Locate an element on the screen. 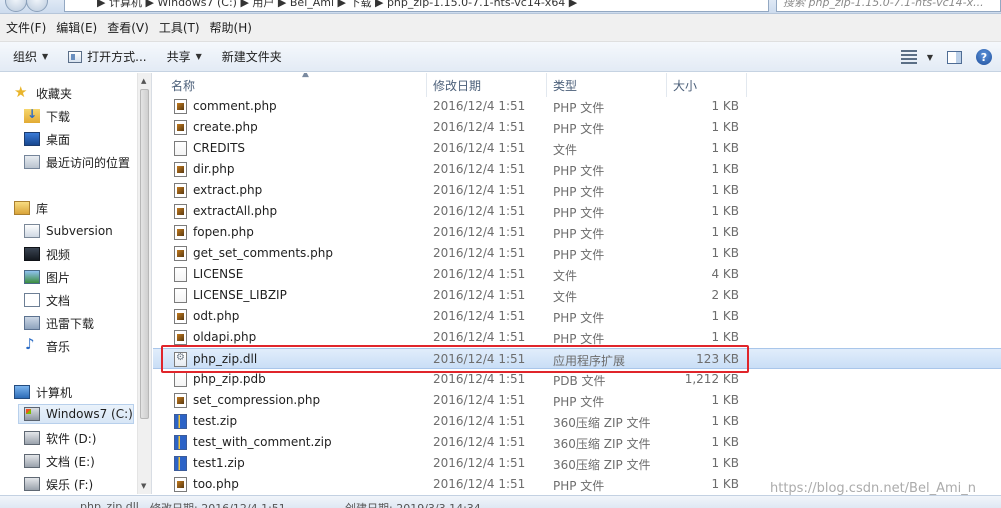 The height and width of the screenshot is (508, 1001). file-row: test.zip 2016/12/4 1:51 360压缩 ZIP 文件 1 KB is located at coordinates (577, 421).